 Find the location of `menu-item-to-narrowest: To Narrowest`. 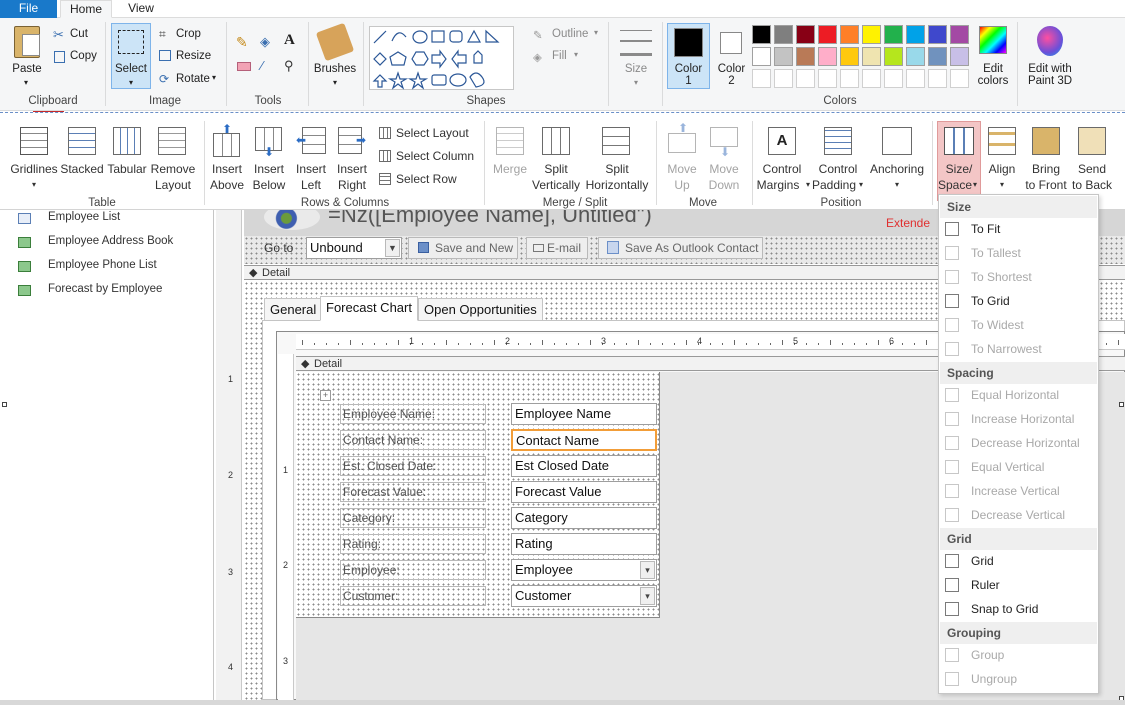

menu-item-to-narrowest: To Narrowest is located at coordinates (1018, 349).